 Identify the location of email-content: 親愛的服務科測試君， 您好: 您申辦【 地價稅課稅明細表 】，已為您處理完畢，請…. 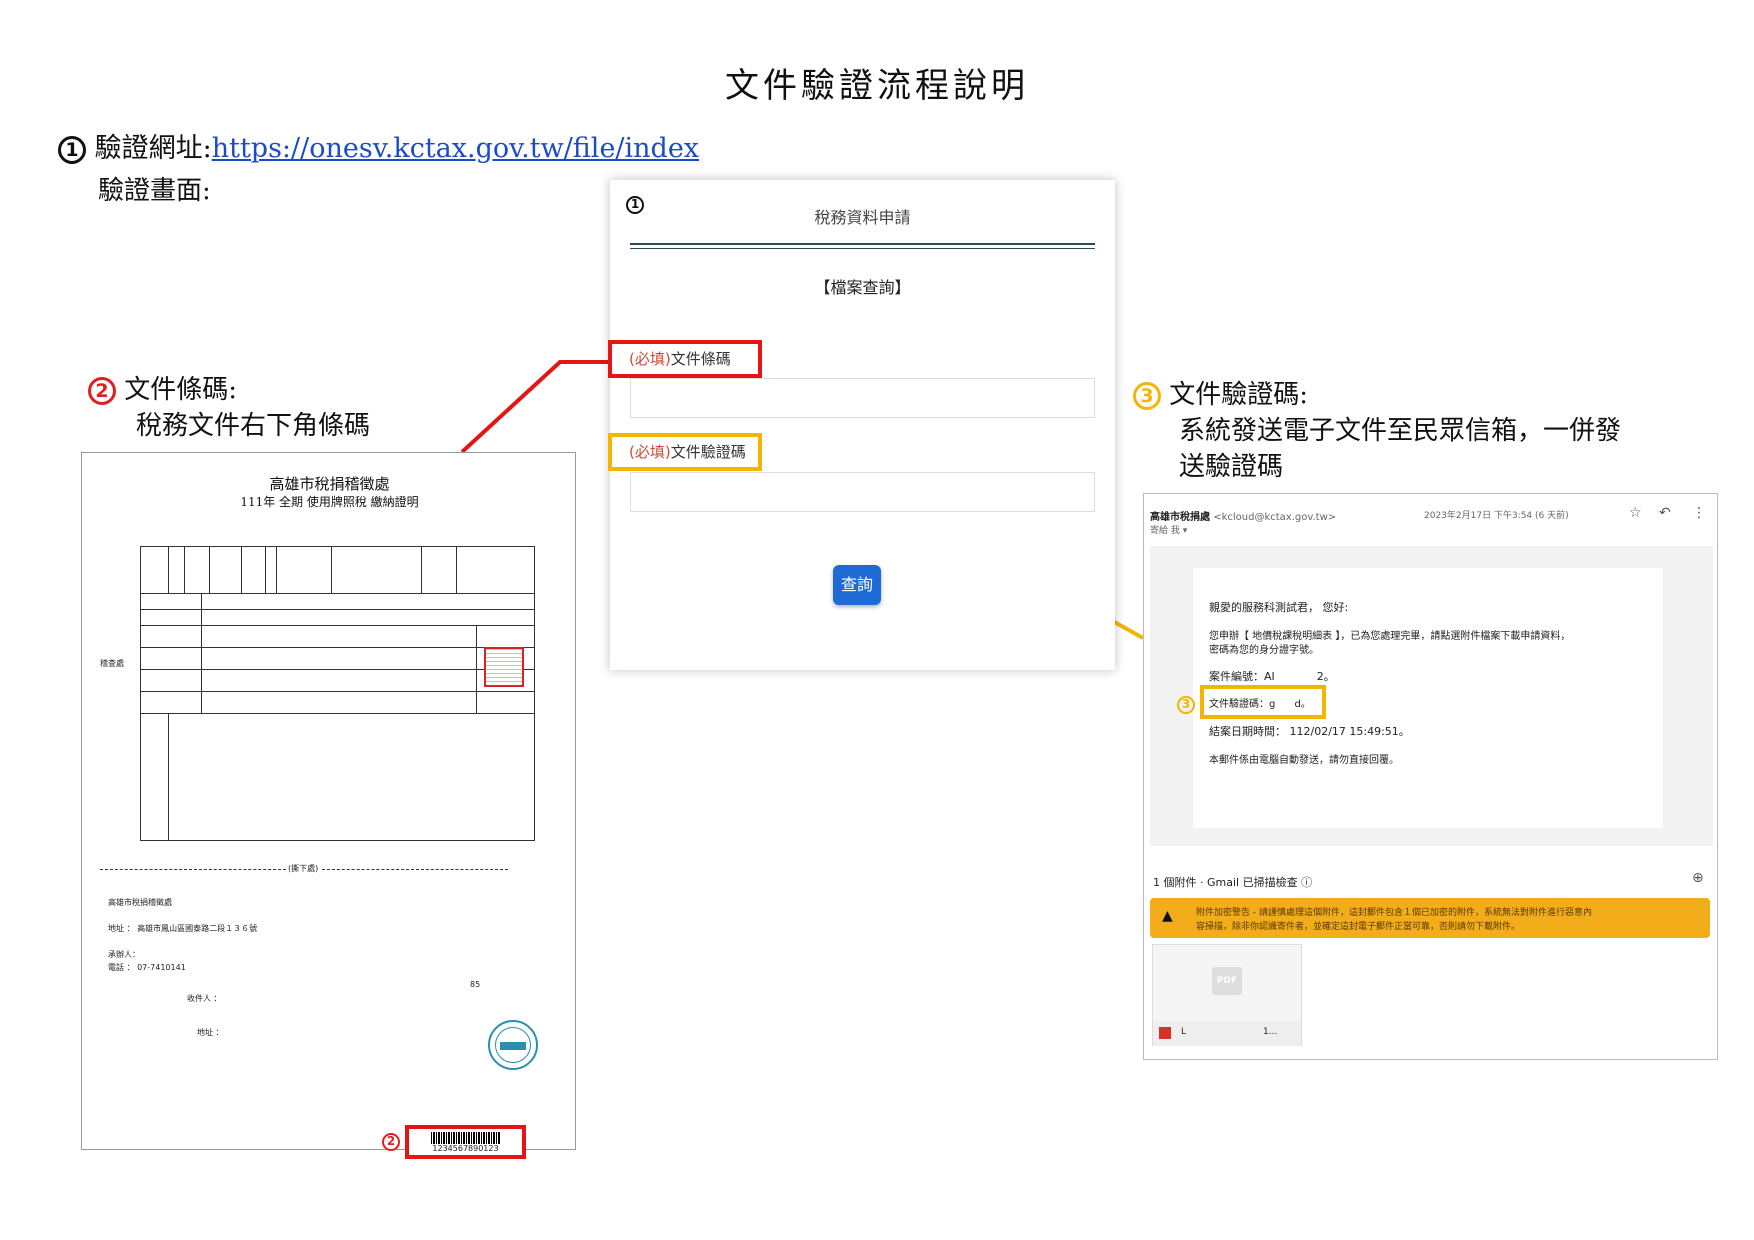
(1420, 698).